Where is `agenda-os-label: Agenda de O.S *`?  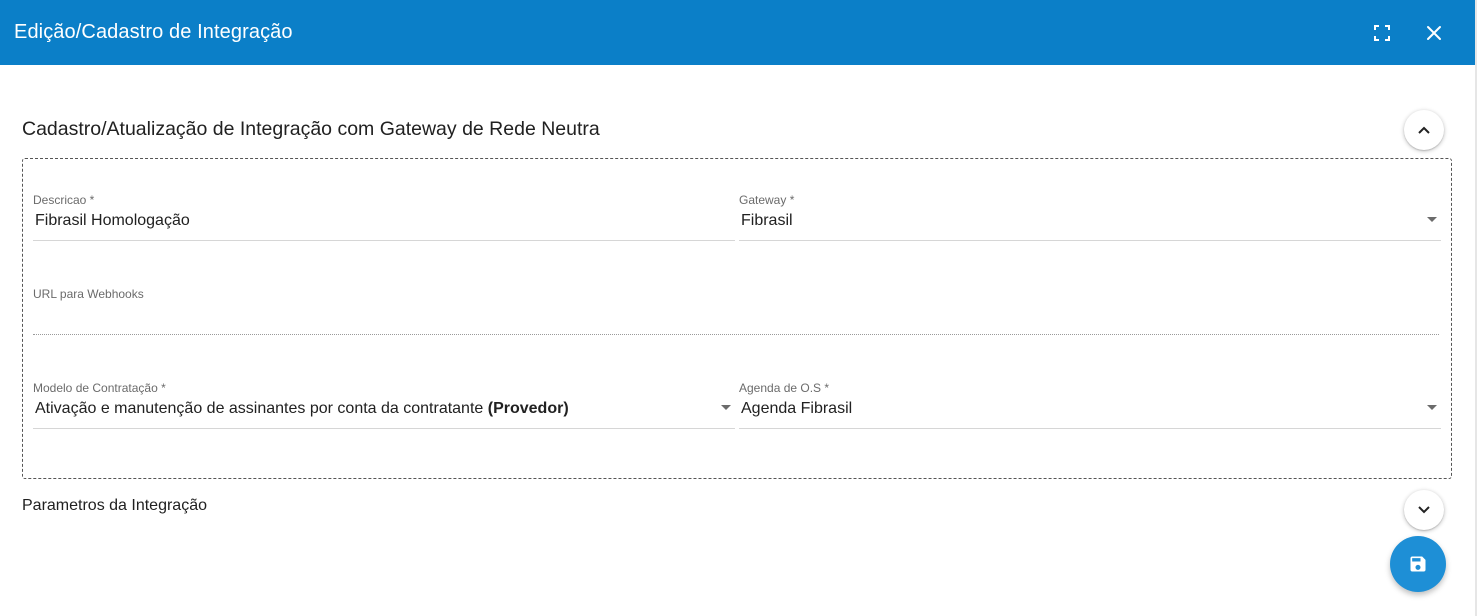 agenda-os-label: Agenda de O.S * is located at coordinates (784, 388).